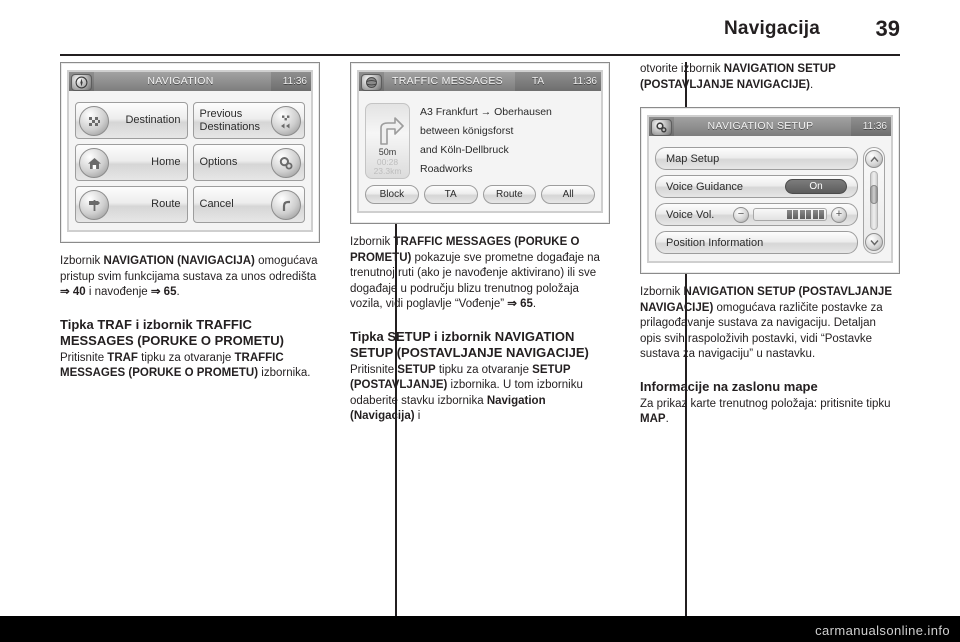 The height and width of the screenshot is (642, 960). What do you see at coordinates (82, 261) in the screenshot?
I see `c1p1-pre: Izbornik` at bounding box center [82, 261].